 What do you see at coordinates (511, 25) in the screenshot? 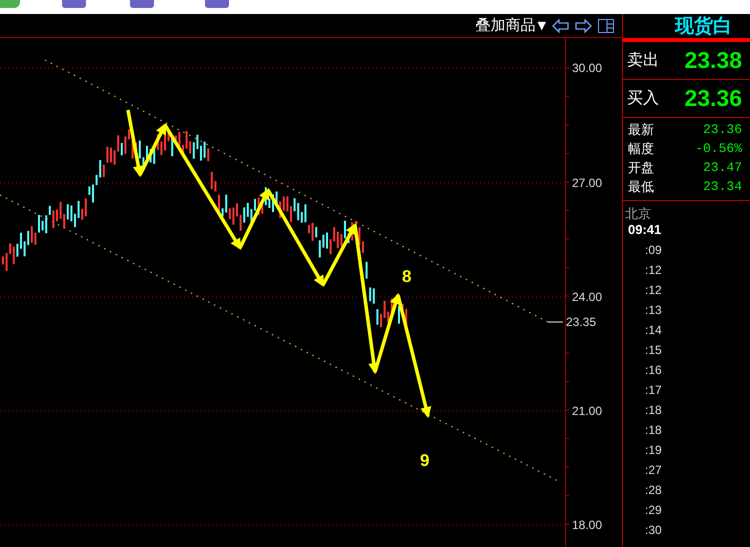
I see `overlay-menu: 叠加商品▼` at bounding box center [511, 25].